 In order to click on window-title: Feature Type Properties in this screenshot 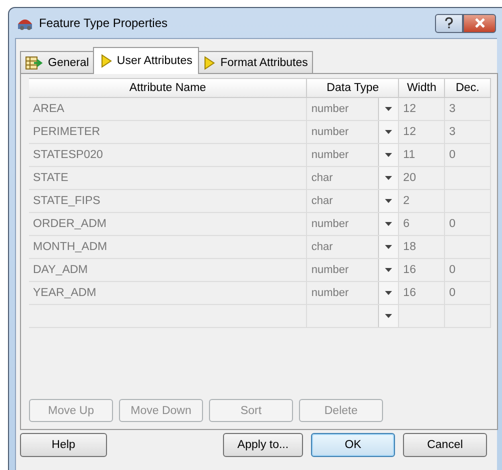, I will do `click(103, 23)`.